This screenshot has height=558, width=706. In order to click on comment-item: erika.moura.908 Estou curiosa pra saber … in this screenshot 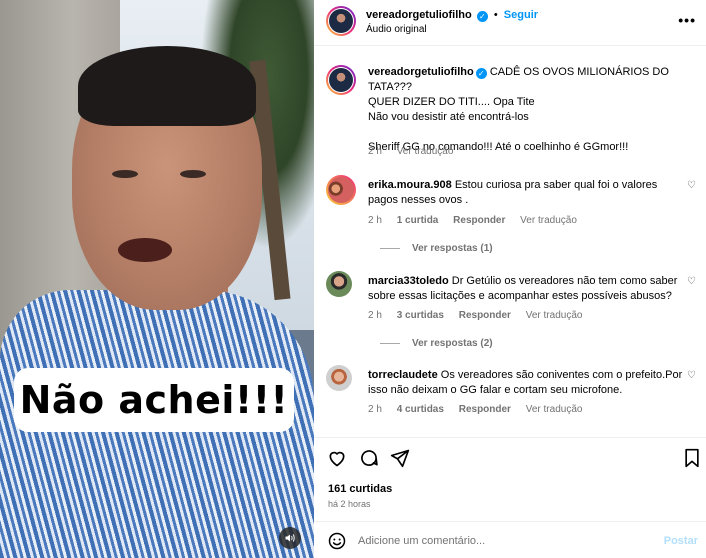, I will do `click(511, 220)`.